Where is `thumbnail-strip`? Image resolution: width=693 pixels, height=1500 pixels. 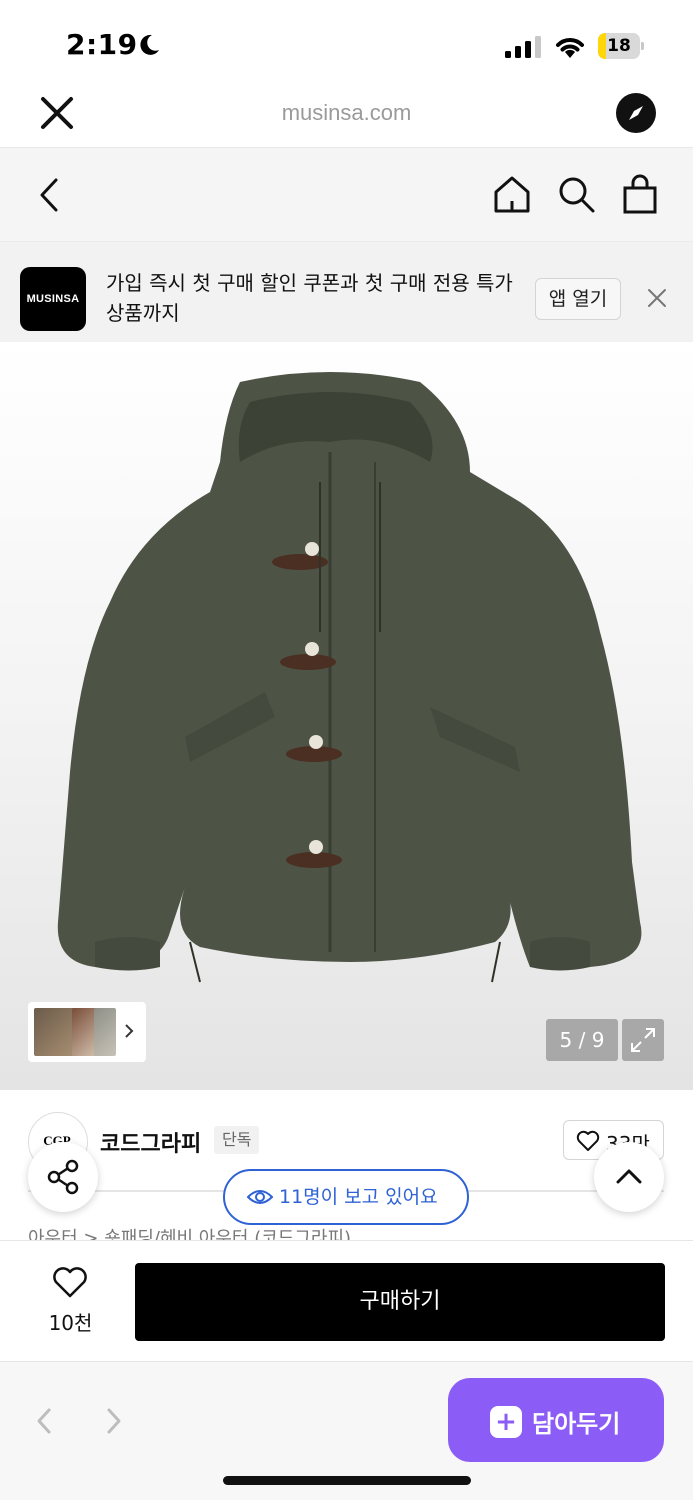
thumbnail-strip is located at coordinates (87, 1032).